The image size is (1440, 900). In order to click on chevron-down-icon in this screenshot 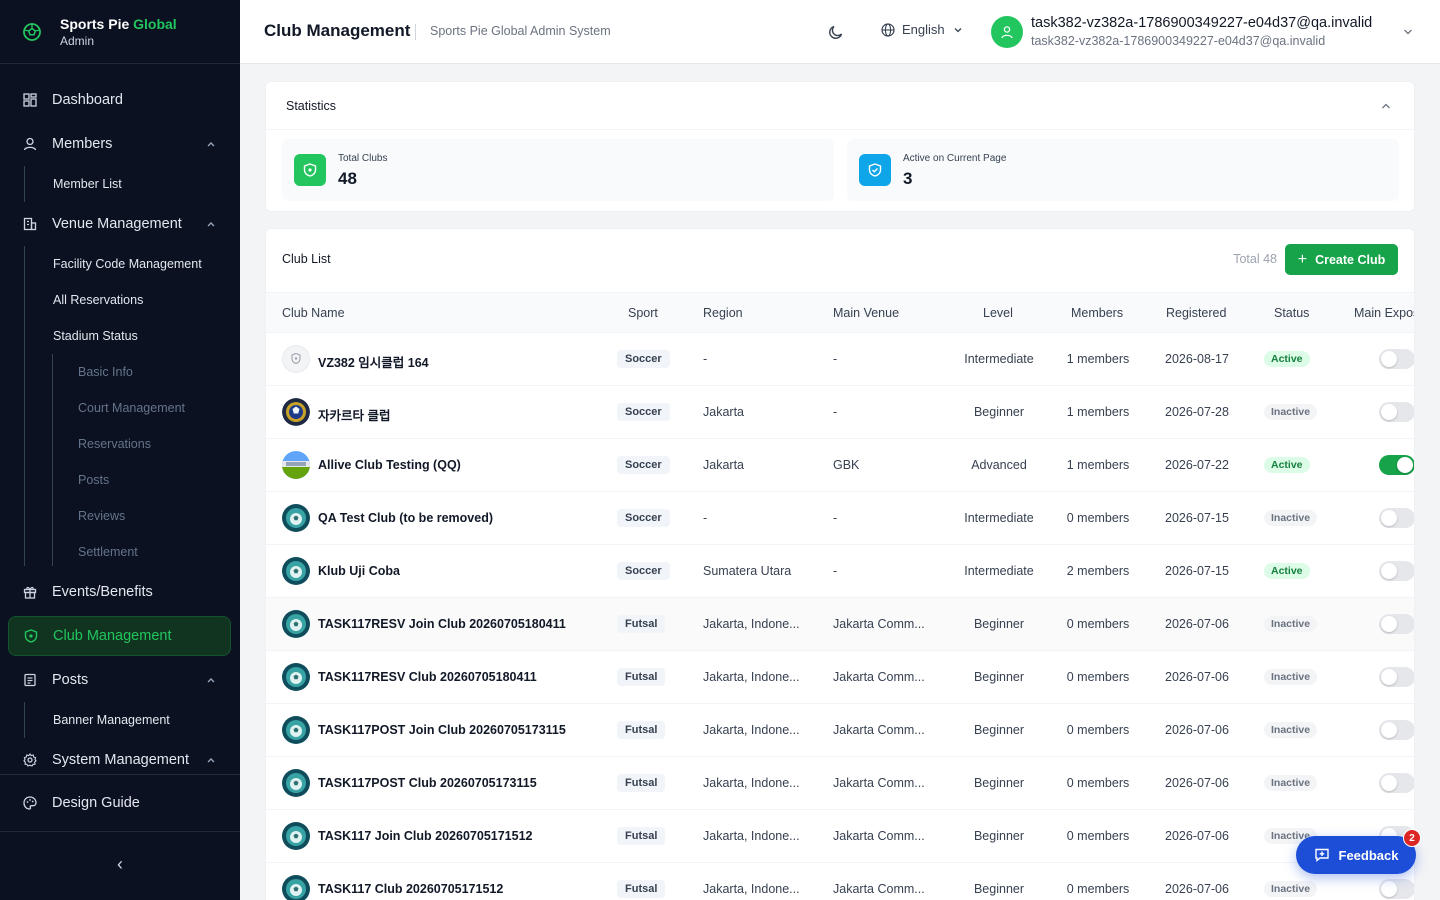, I will do `click(1408, 32)`.